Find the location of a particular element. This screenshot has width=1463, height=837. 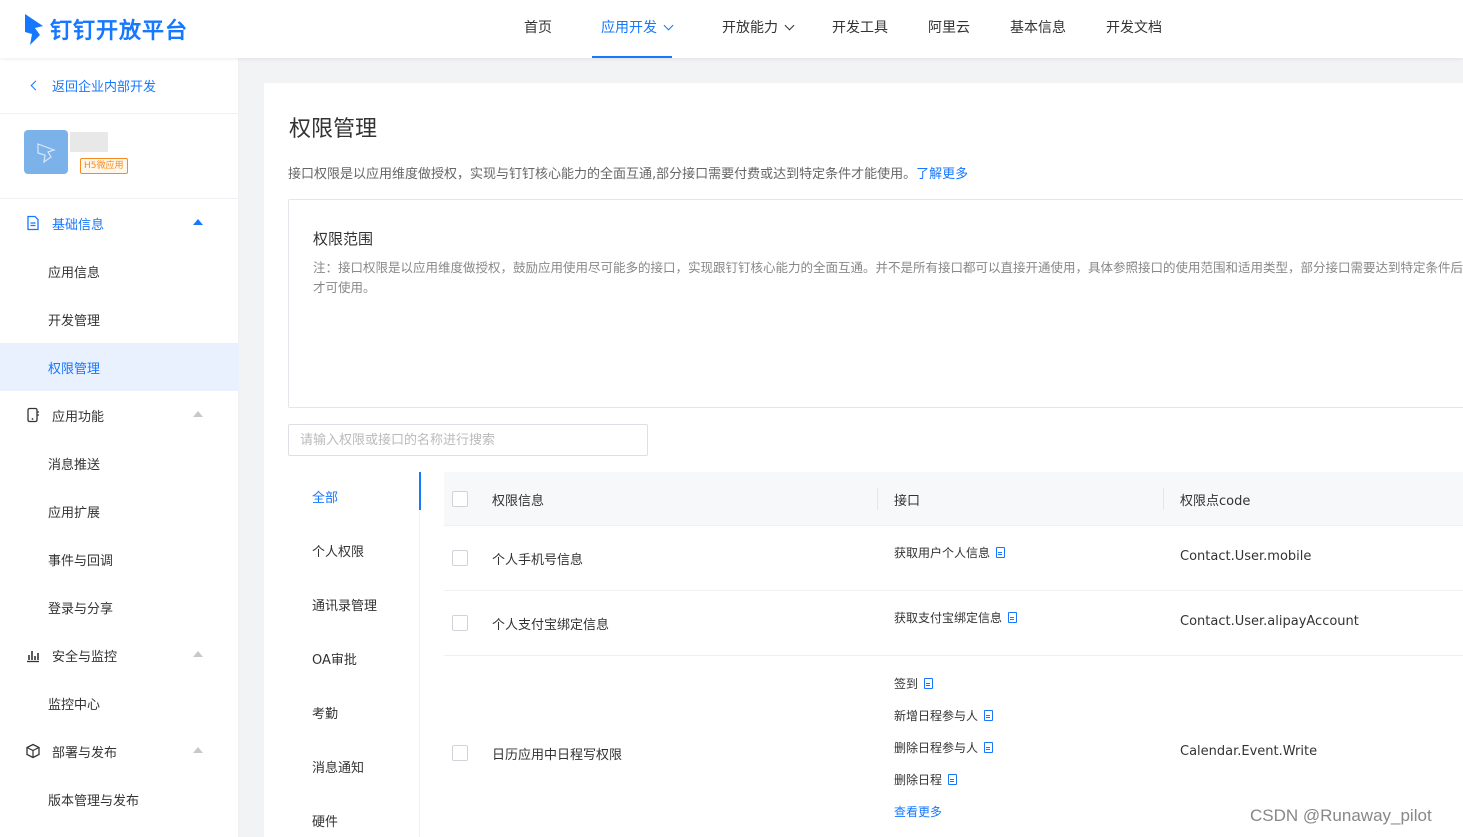

sidebar-item-events-callbacks: 事件与回调 is located at coordinates (119, 559).